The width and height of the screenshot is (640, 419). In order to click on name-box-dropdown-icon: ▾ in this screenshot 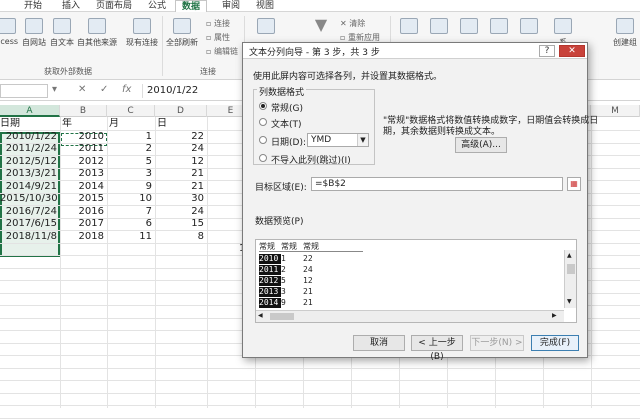, I will do `click(54, 89)`.